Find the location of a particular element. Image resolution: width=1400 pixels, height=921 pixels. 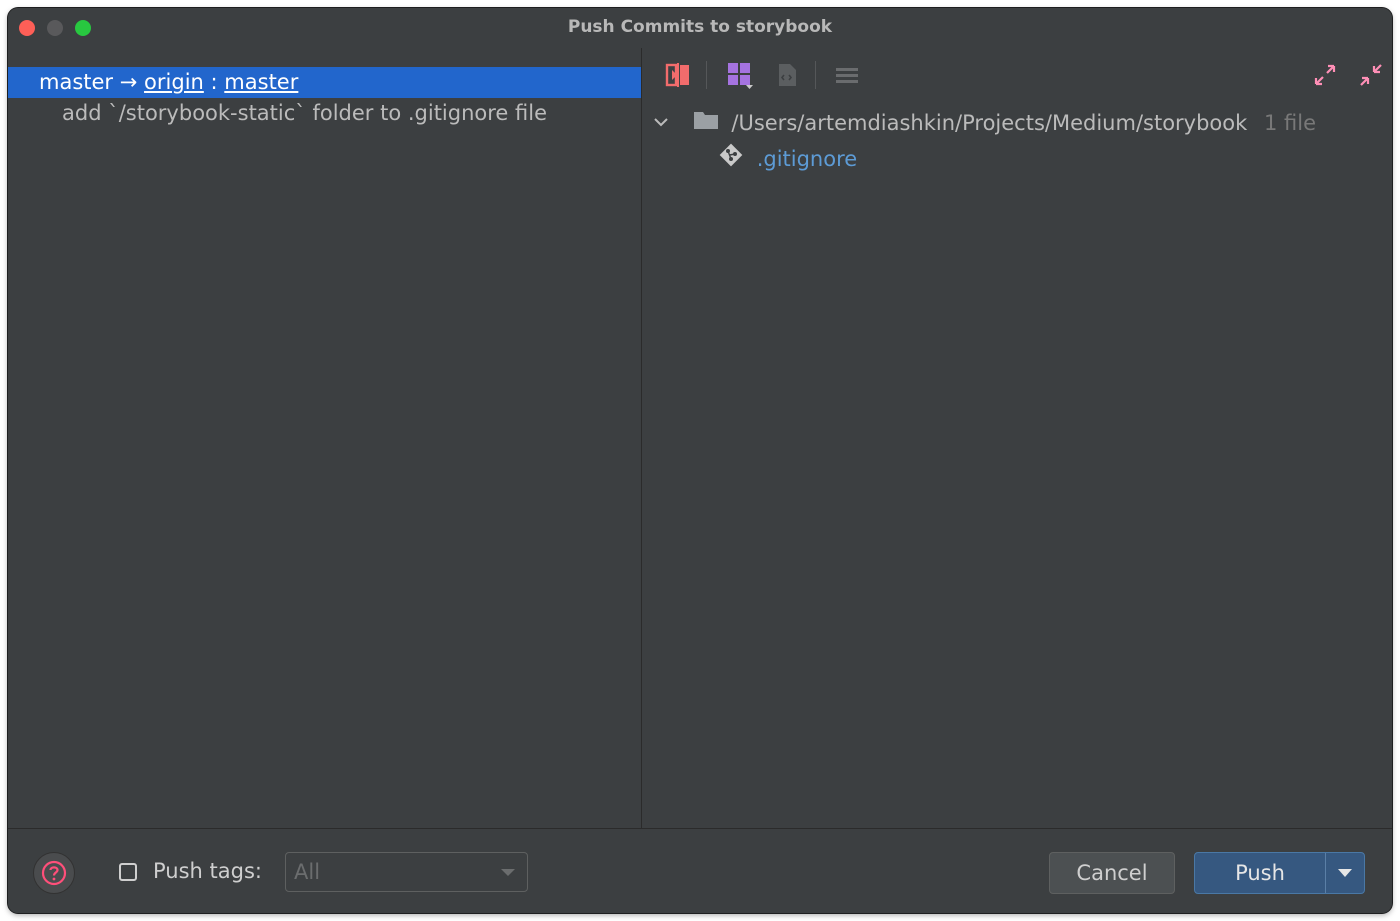

help-button is located at coordinates (54, 873).